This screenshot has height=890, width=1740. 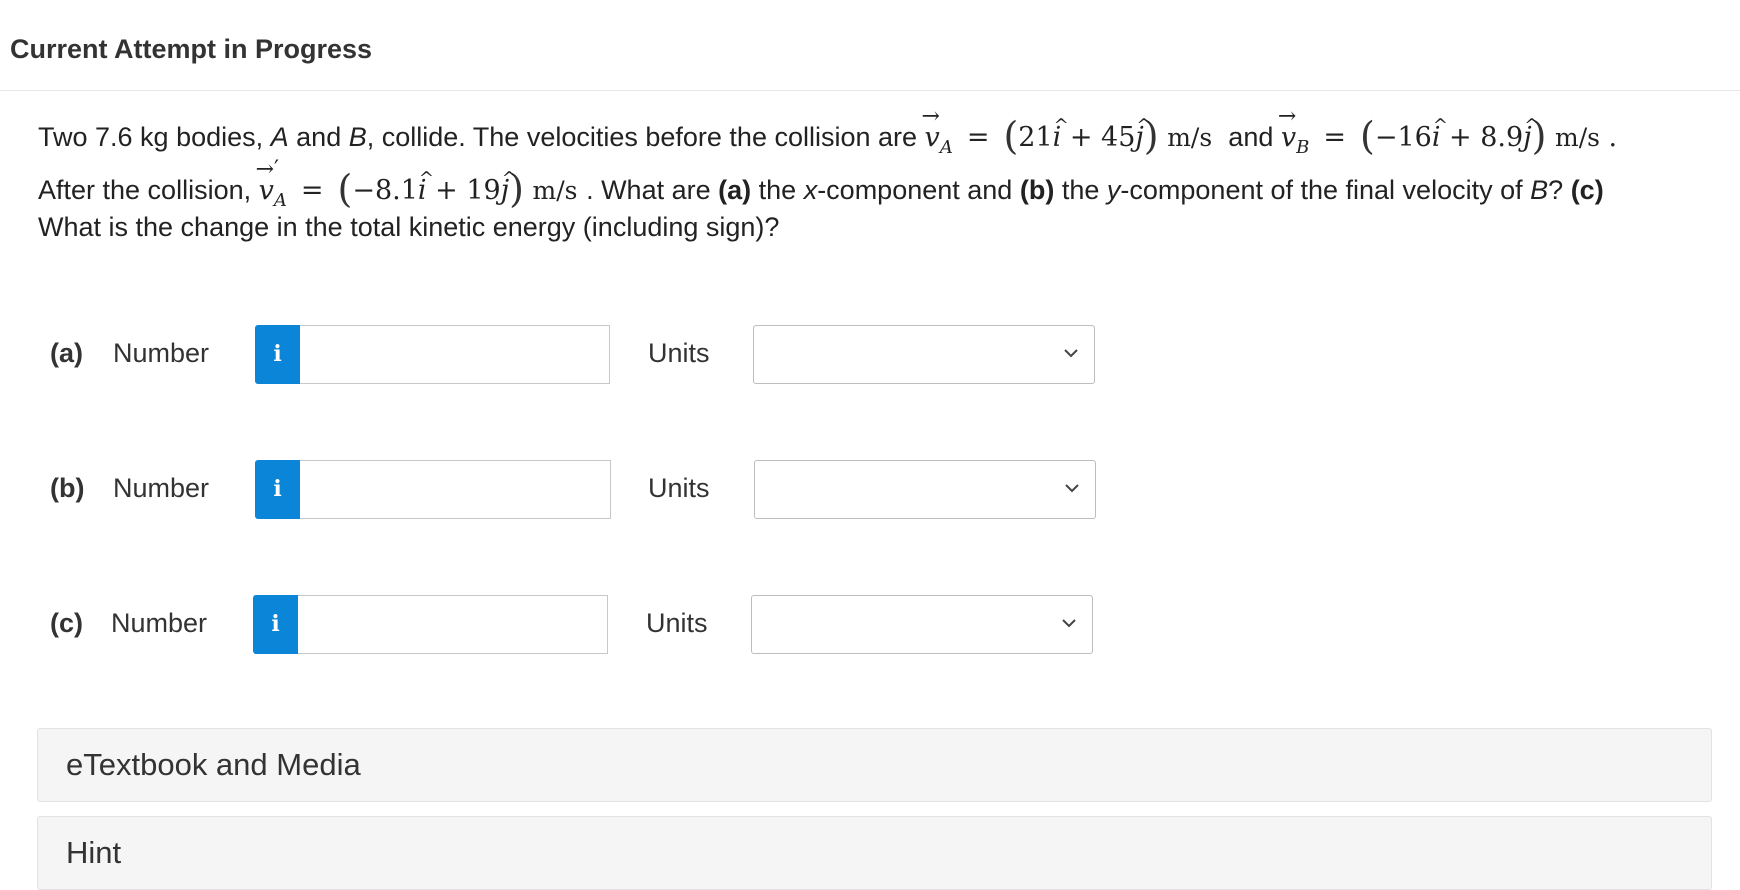 What do you see at coordinates (679, 488) in the screenshot?
I see `units-label-b: Units` at bounding box center [679, 488].